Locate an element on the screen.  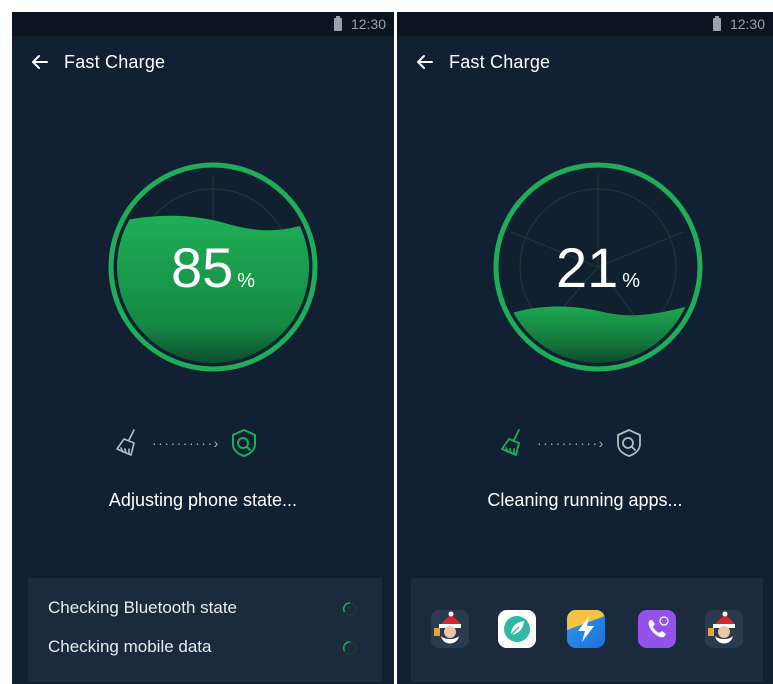
phone-call-app-icon is located at coordinates (657, 629).